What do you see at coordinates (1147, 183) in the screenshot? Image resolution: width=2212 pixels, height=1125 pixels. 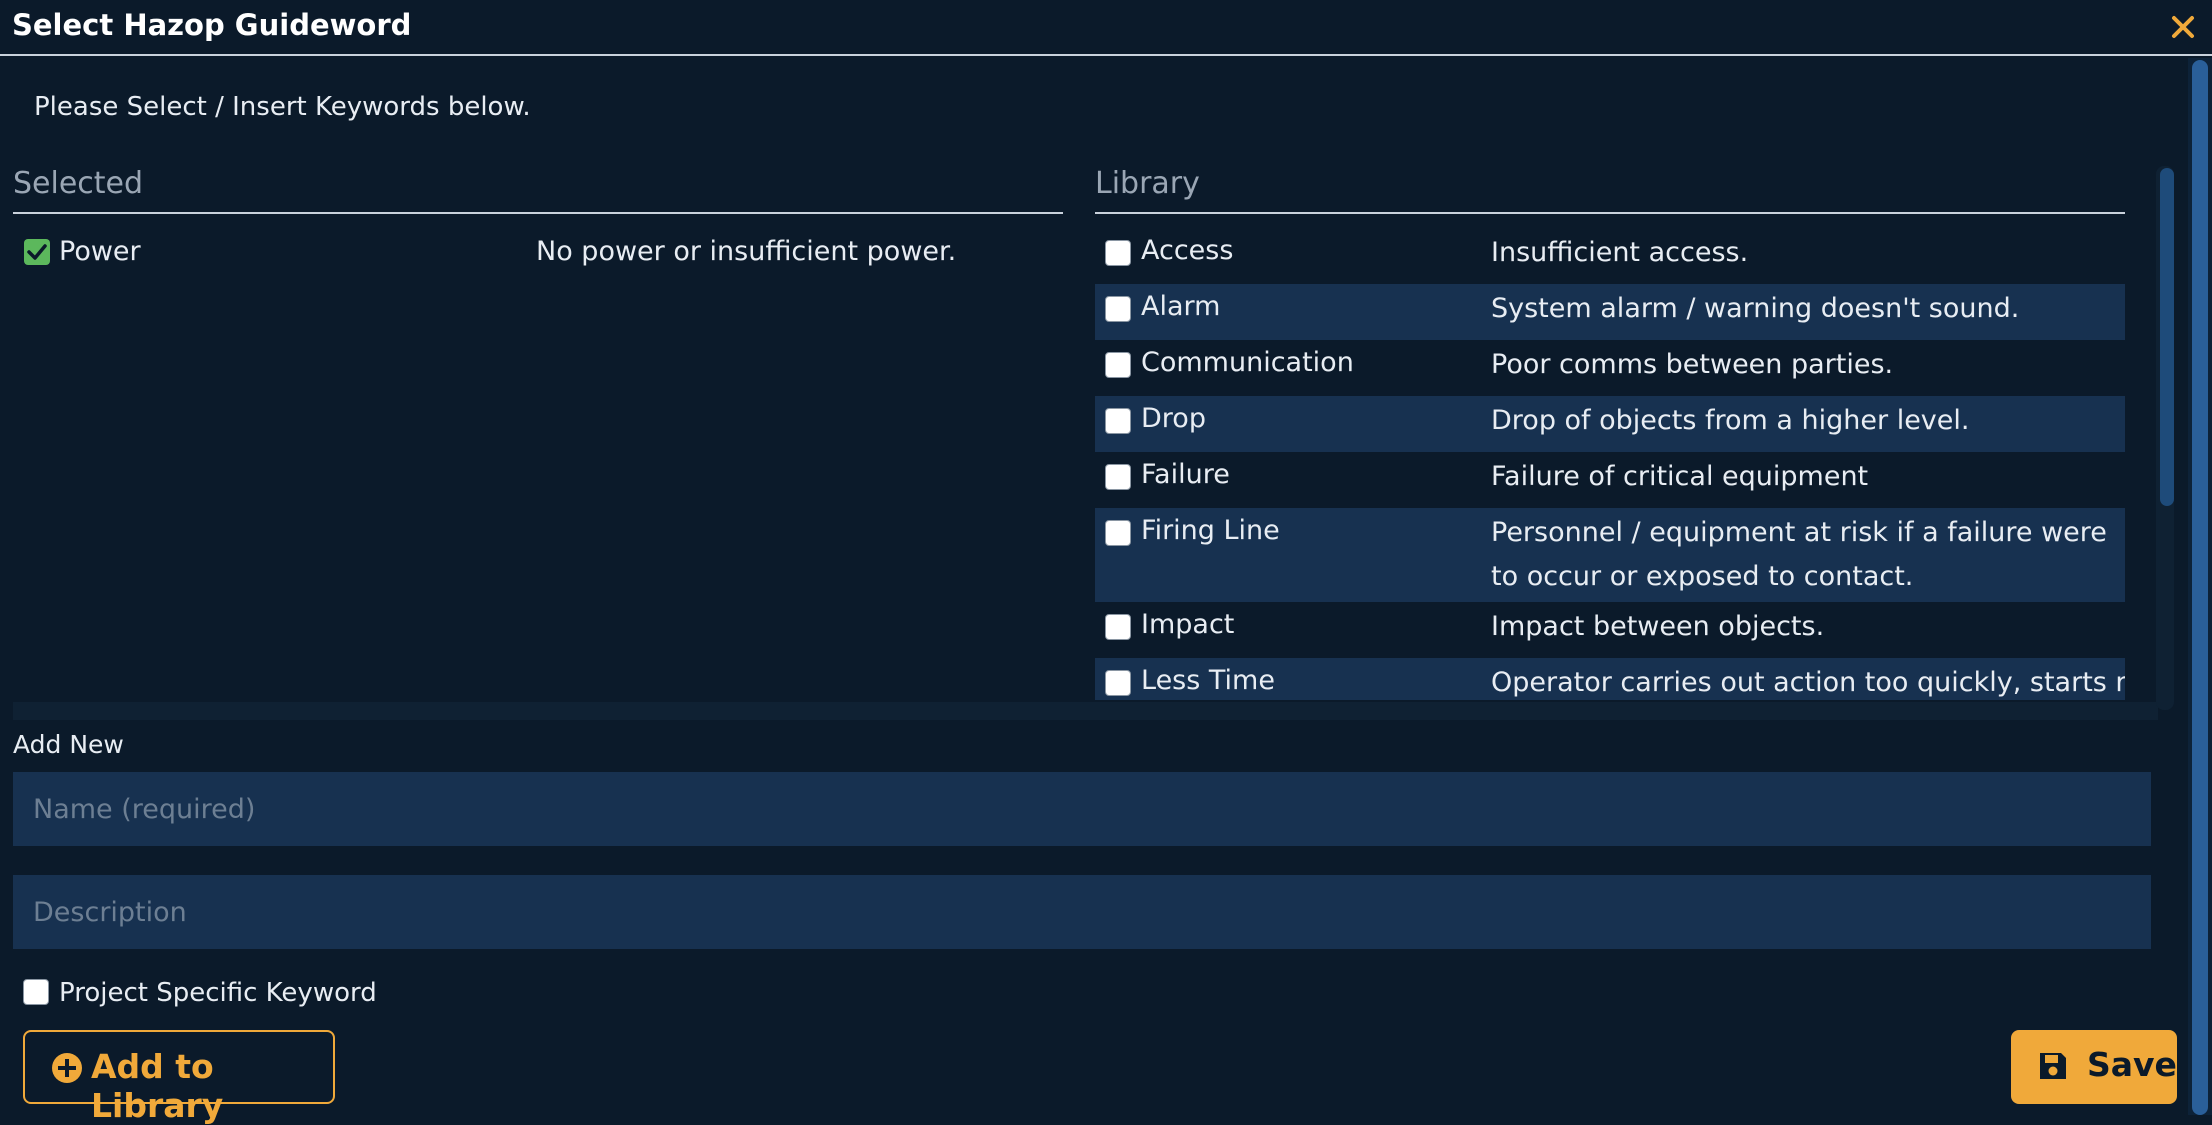 I see `library-header-label: Library` at bounding box center [1147, 183].